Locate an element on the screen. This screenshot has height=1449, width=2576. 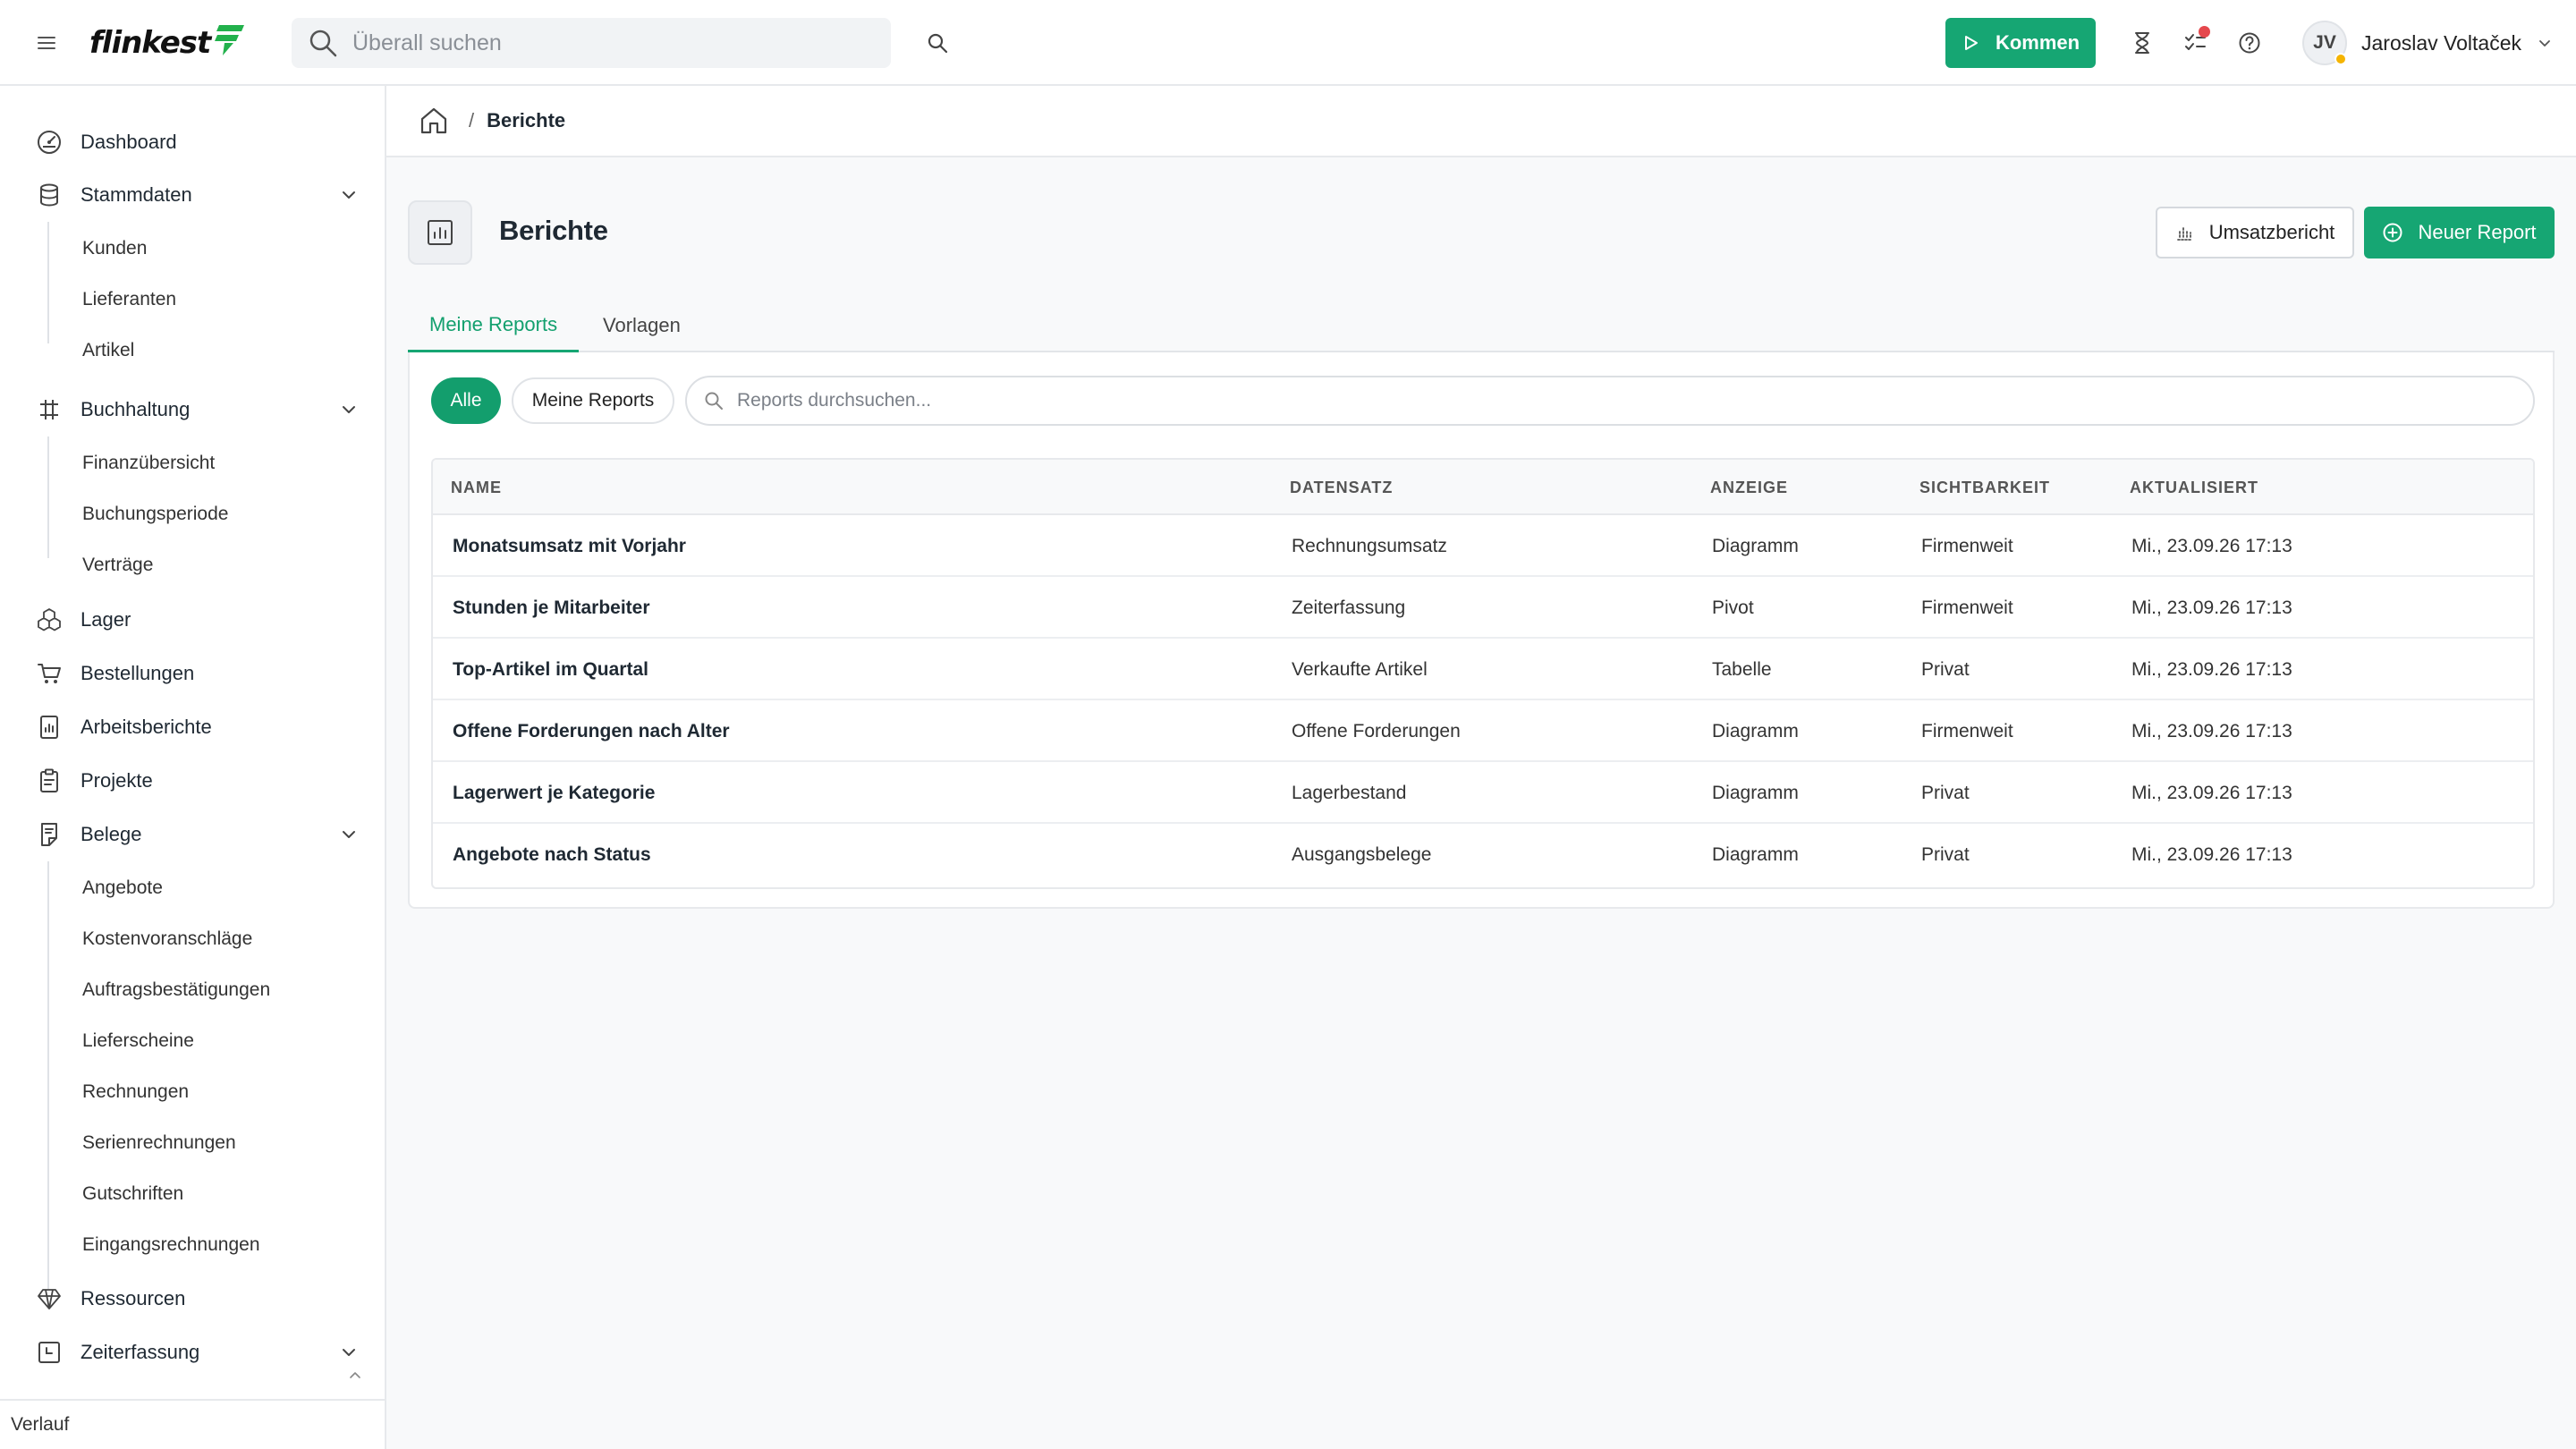
cell-name: Offene Forderungen nach Alter is located at coordinates (591, 730).